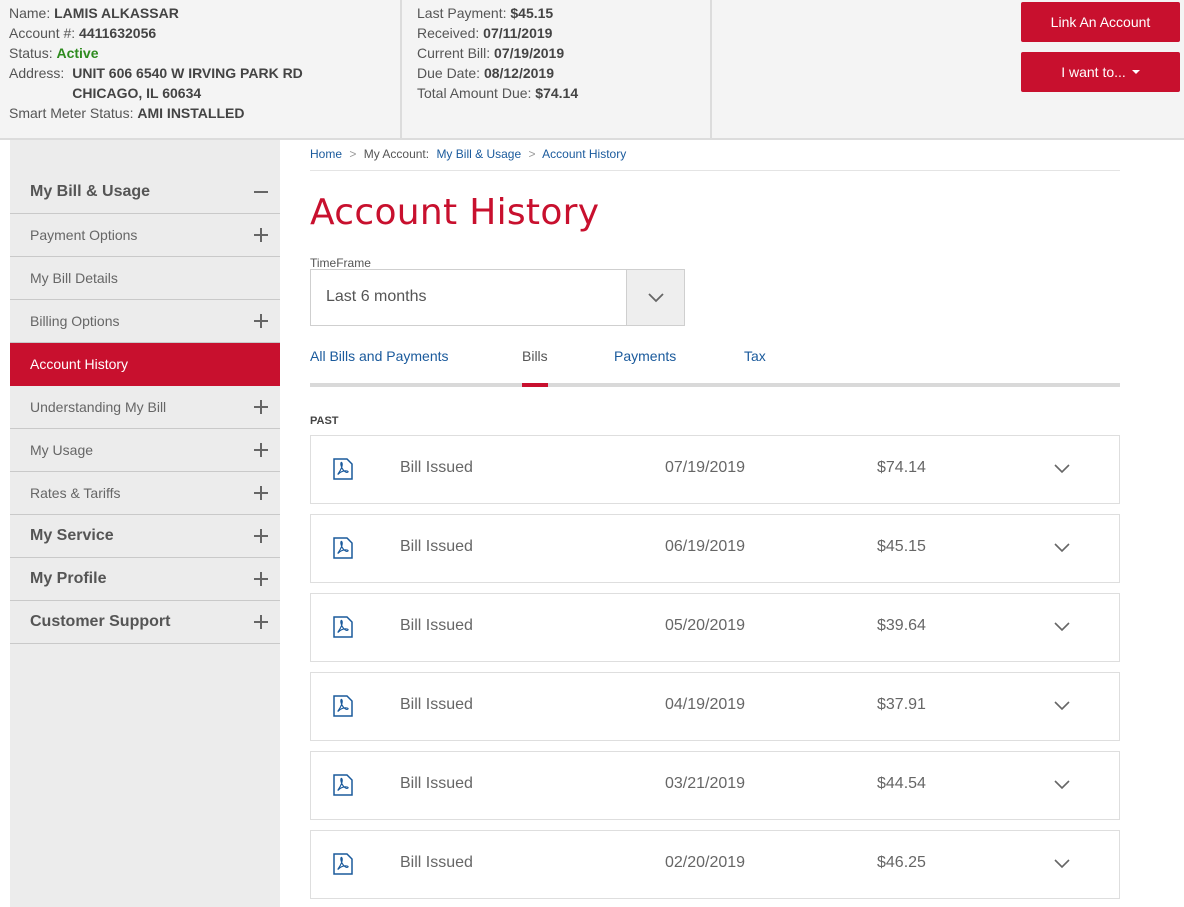  Describe the element at coordinates (901, 467) in the screenshot. I see `bill-amount: $74.14` at that location.